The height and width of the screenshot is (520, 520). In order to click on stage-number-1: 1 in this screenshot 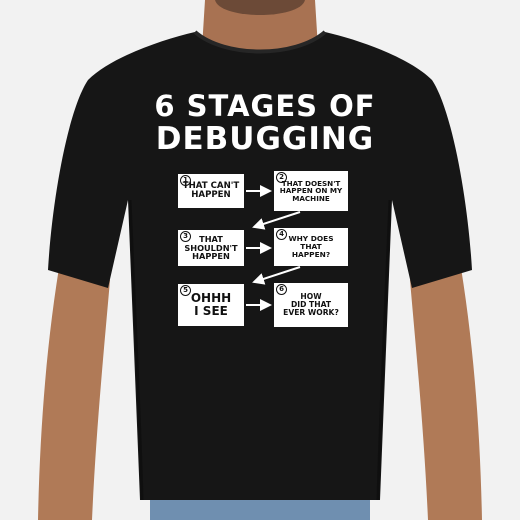, I will do `click(185, 180)`.